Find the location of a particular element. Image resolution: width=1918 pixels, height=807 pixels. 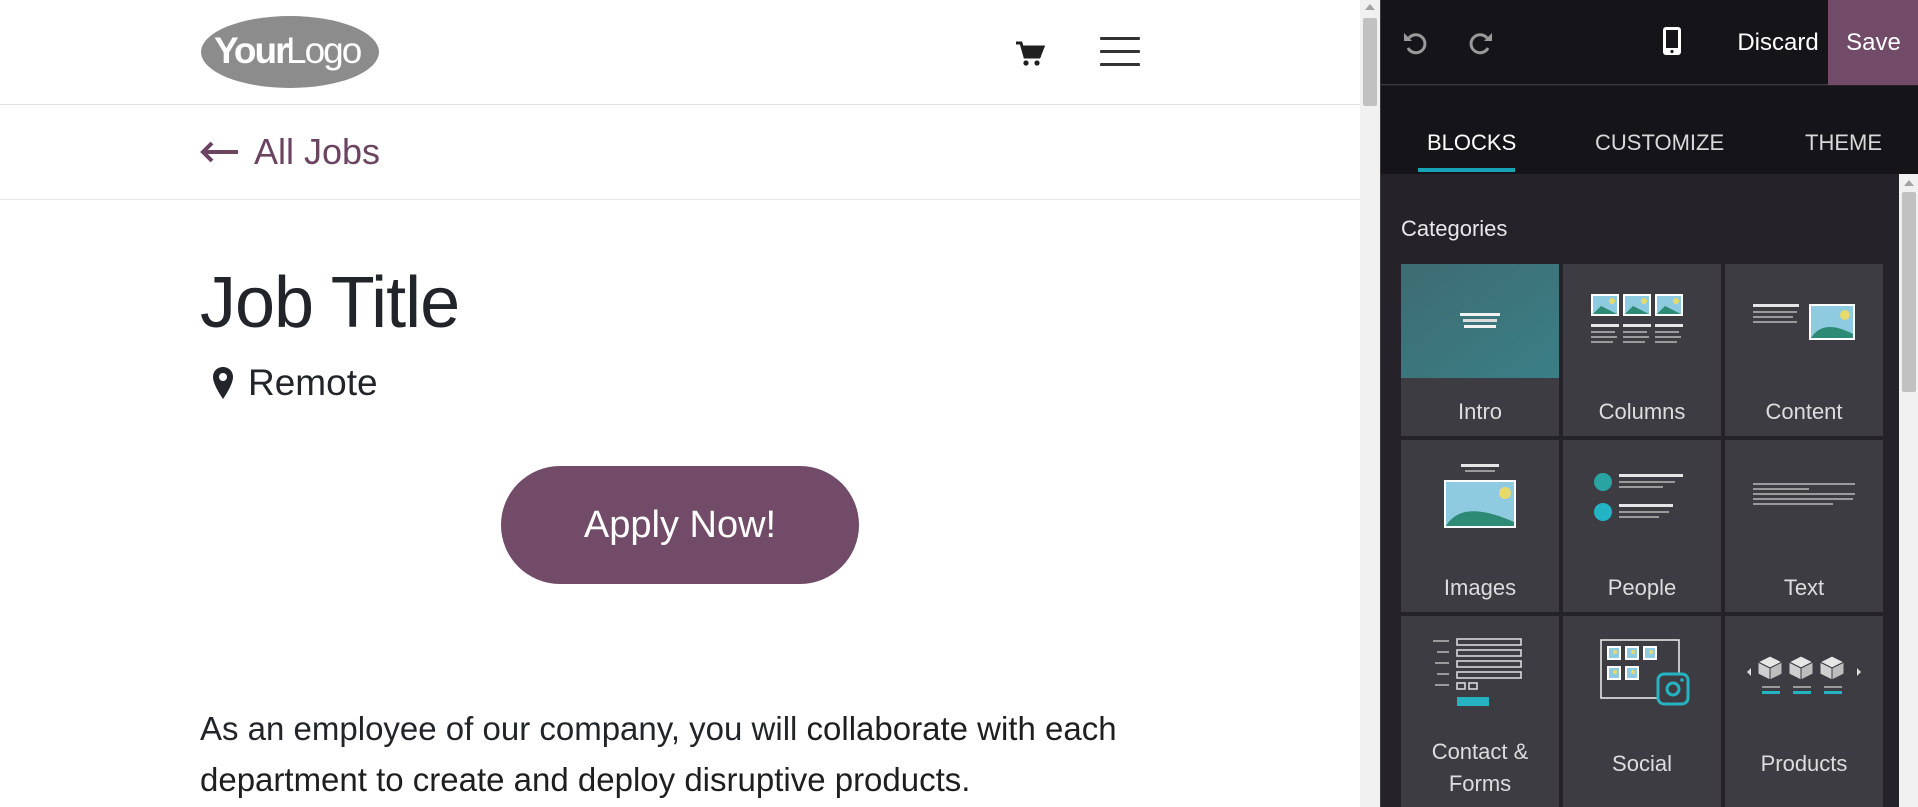

editor-tabs: BLOCKS CUSTOMIZE THEME is located at coordinates (1649, 130).